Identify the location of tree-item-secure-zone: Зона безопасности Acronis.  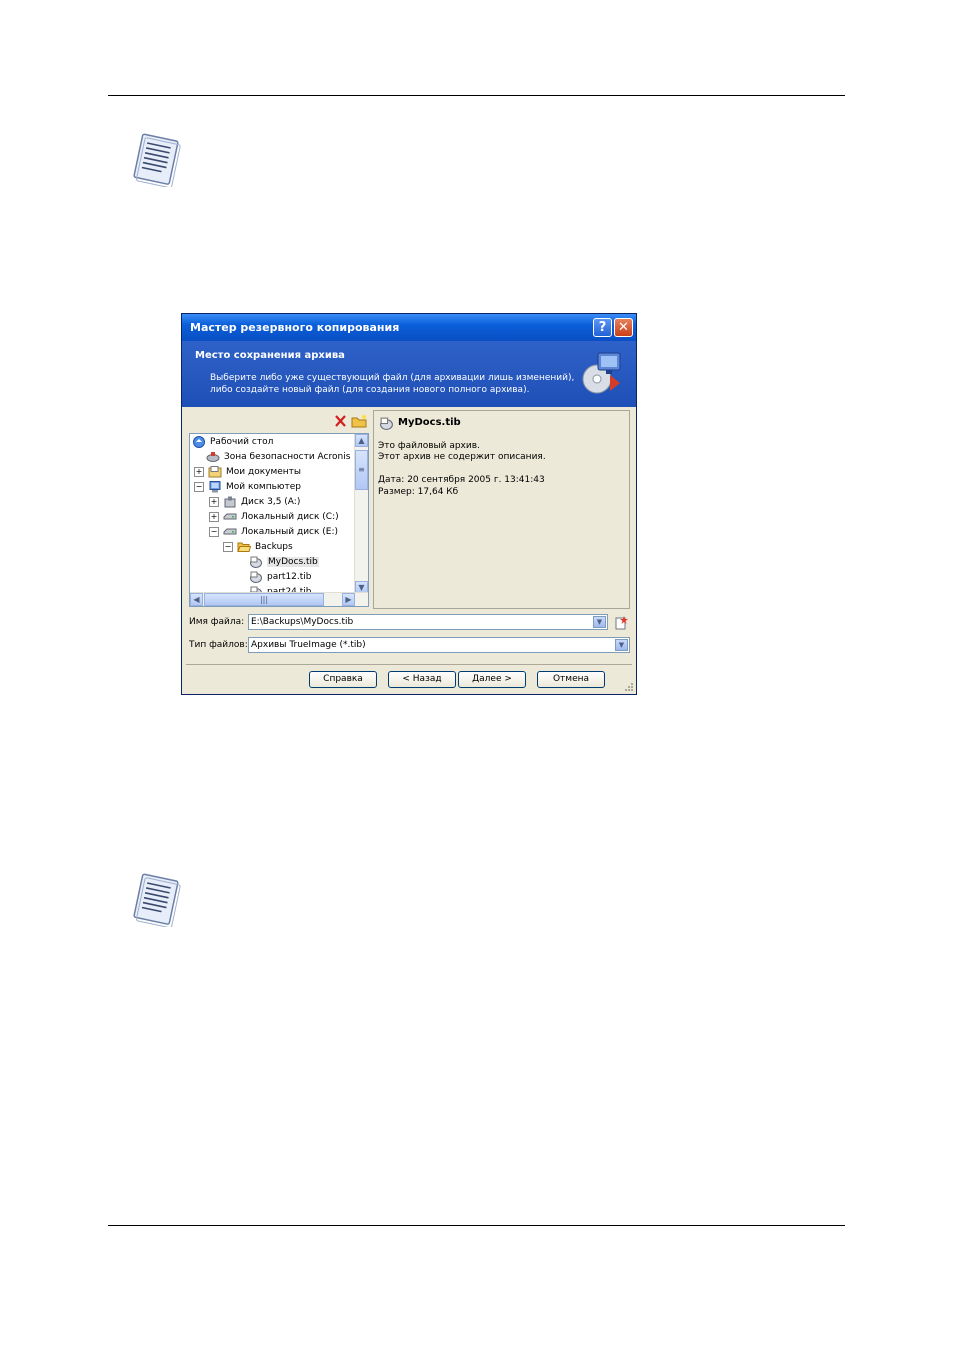
(278, 457).